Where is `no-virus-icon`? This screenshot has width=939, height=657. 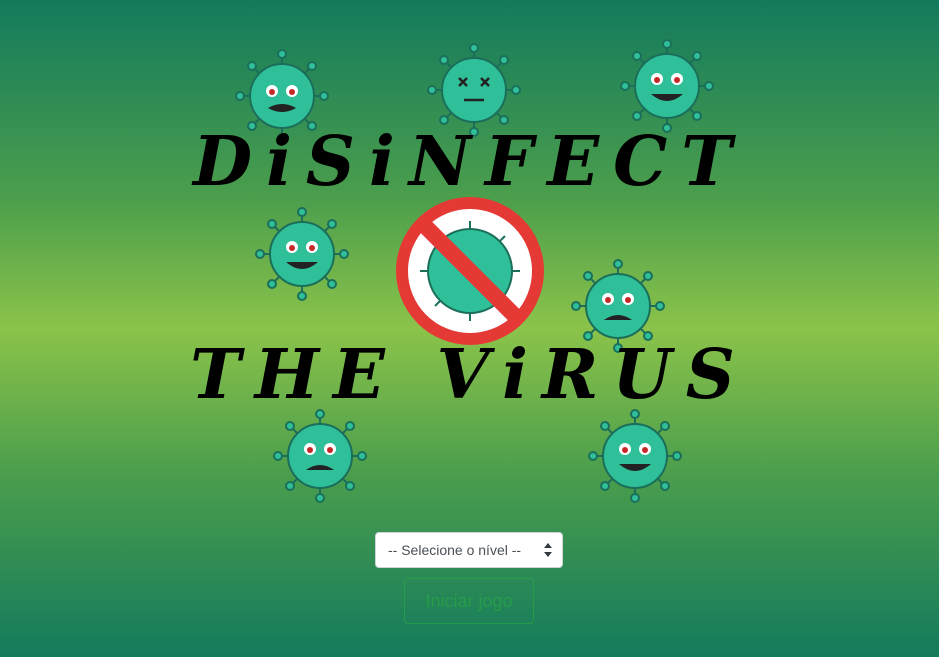
no-virus-icon is located at coordinates (470, 271).